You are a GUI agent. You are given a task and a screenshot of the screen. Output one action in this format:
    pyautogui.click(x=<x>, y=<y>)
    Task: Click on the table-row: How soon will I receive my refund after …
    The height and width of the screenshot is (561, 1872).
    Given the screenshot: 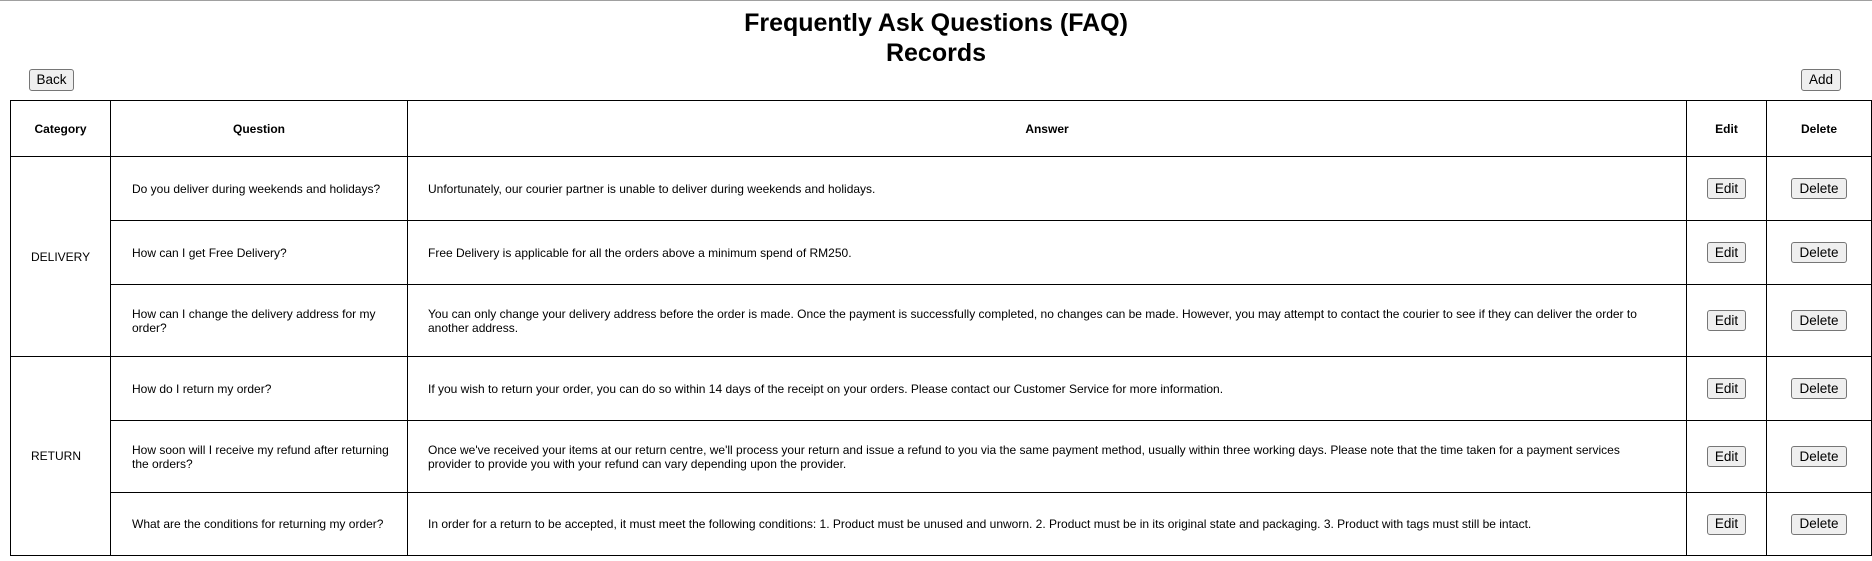 What is the action you would take?
    pyautogui.click(x=941, y=456)
    